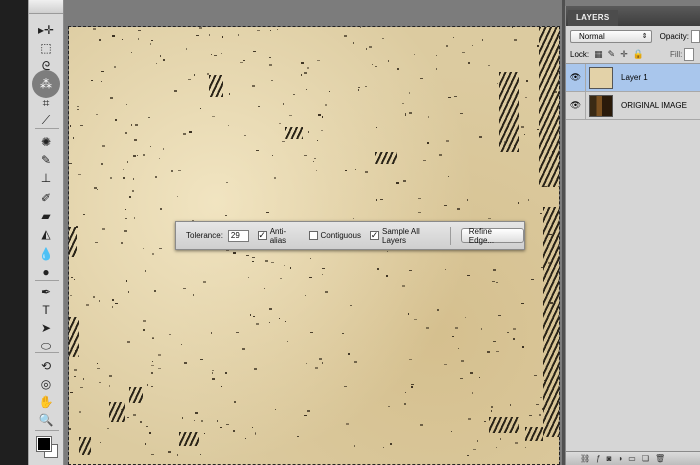 The height and width of the screenshot is (465, 700). What do you see at coordinates (46, 7) in the screenshot?
I see `tools-panel-grip` at bounding box center [46, 7].